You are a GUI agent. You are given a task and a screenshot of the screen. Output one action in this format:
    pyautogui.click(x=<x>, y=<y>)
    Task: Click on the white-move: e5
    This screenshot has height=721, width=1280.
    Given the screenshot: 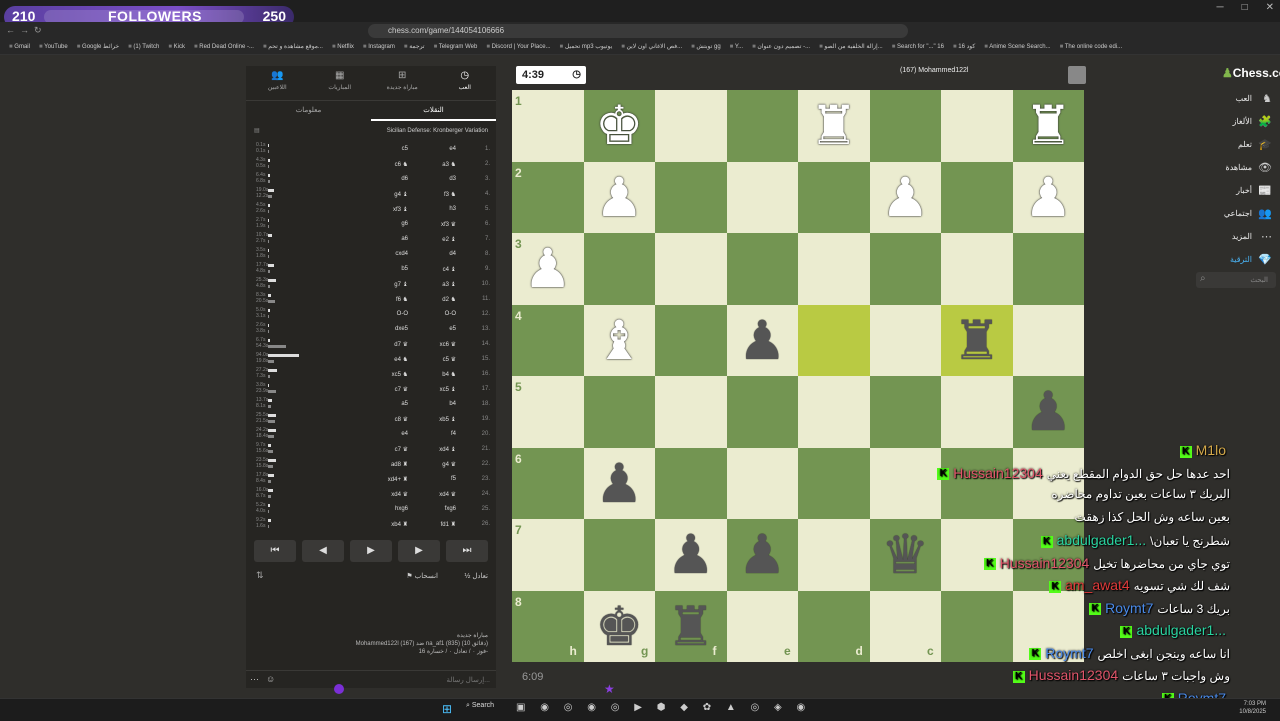 What is the action you would take?
    pyautogui.click(x=452, y=329)
    